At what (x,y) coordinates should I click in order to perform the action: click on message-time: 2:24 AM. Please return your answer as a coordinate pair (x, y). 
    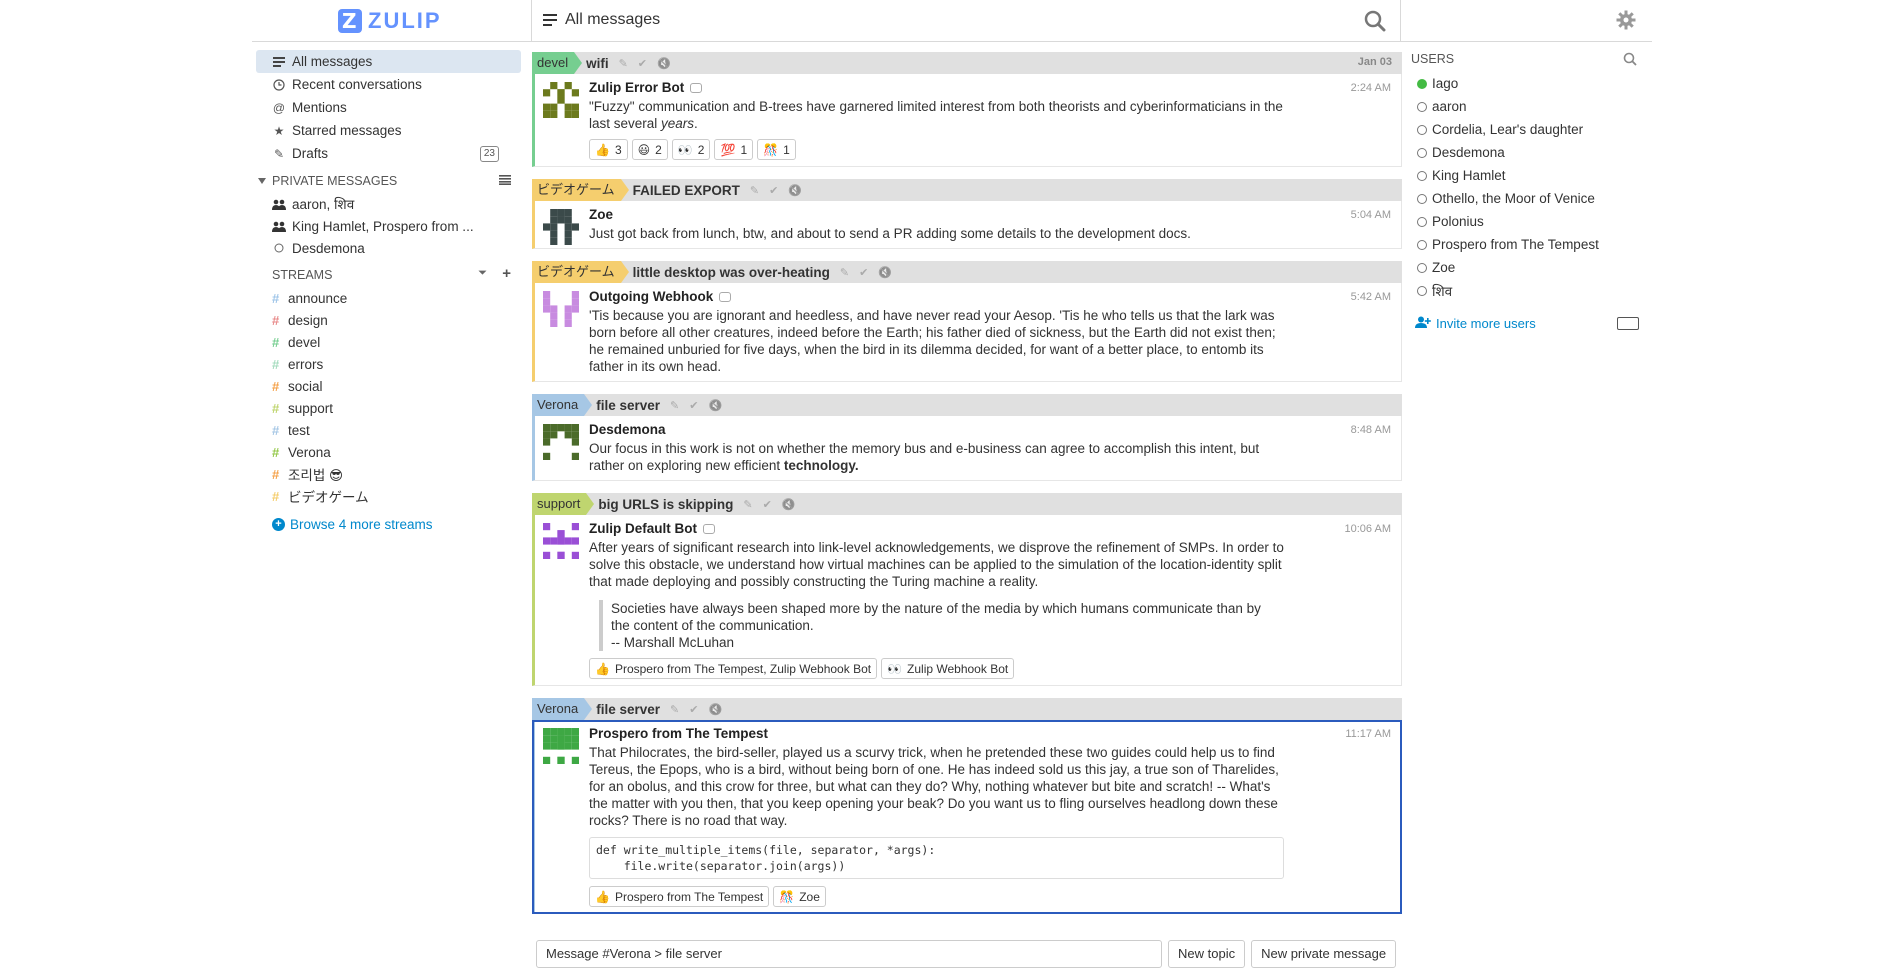
    Looking at the image, I should click on (1371, 88).